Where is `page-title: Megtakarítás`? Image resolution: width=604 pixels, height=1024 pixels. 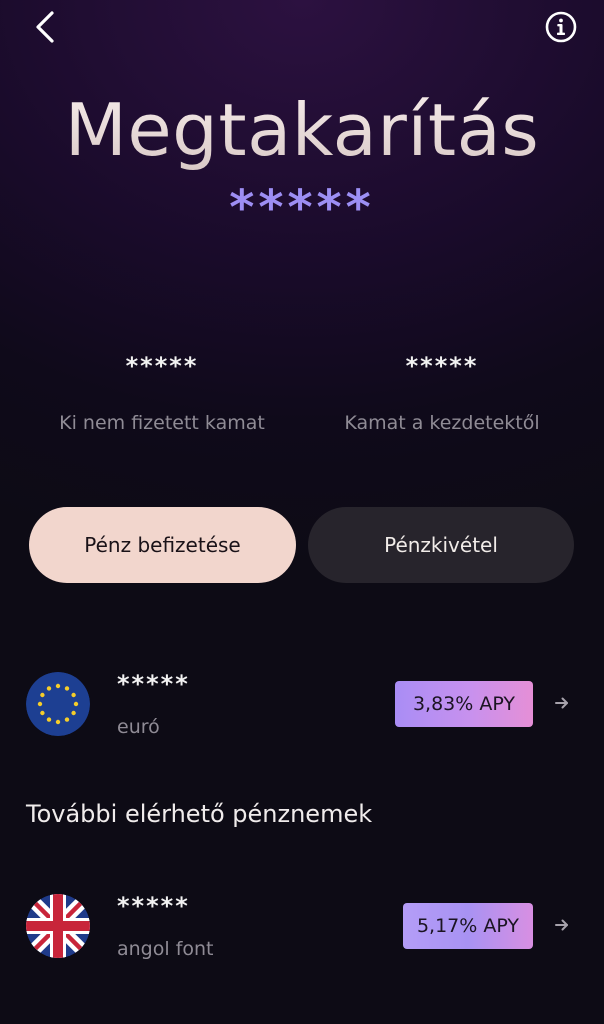 page-title: Megtakarítás is located at coordinates (302, 130).